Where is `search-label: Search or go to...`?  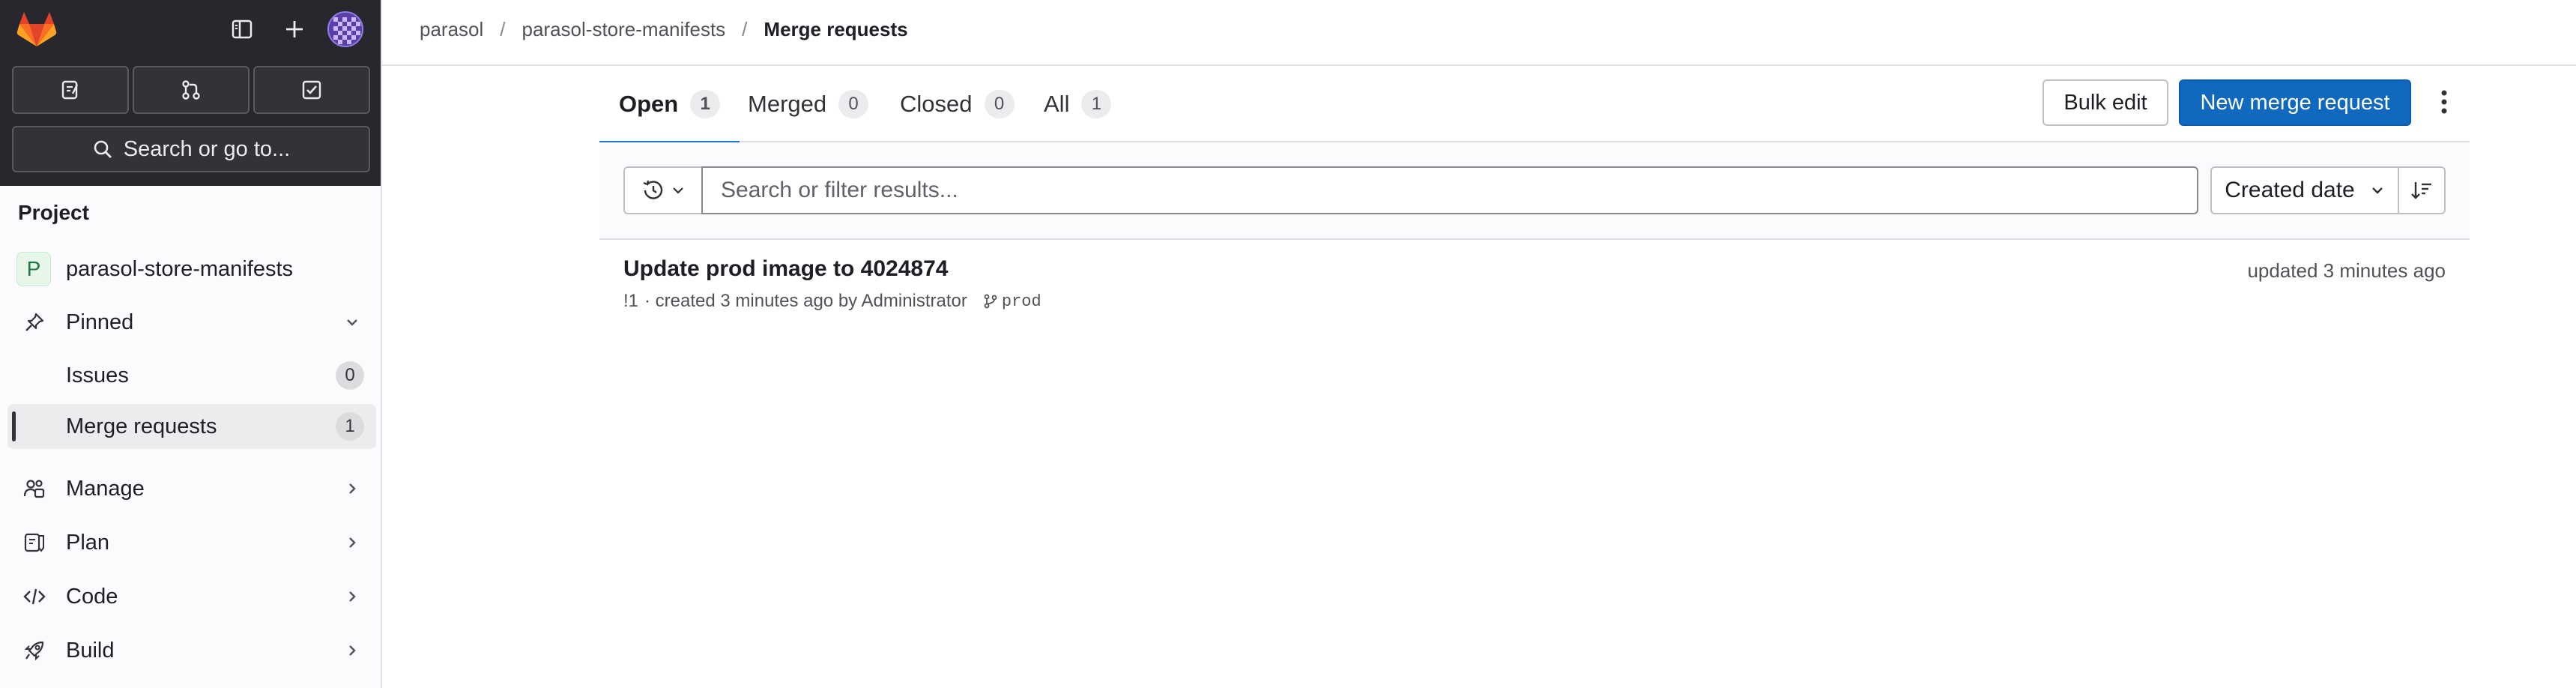 search-label: Search or go to... is located at coordinates (207, 148).